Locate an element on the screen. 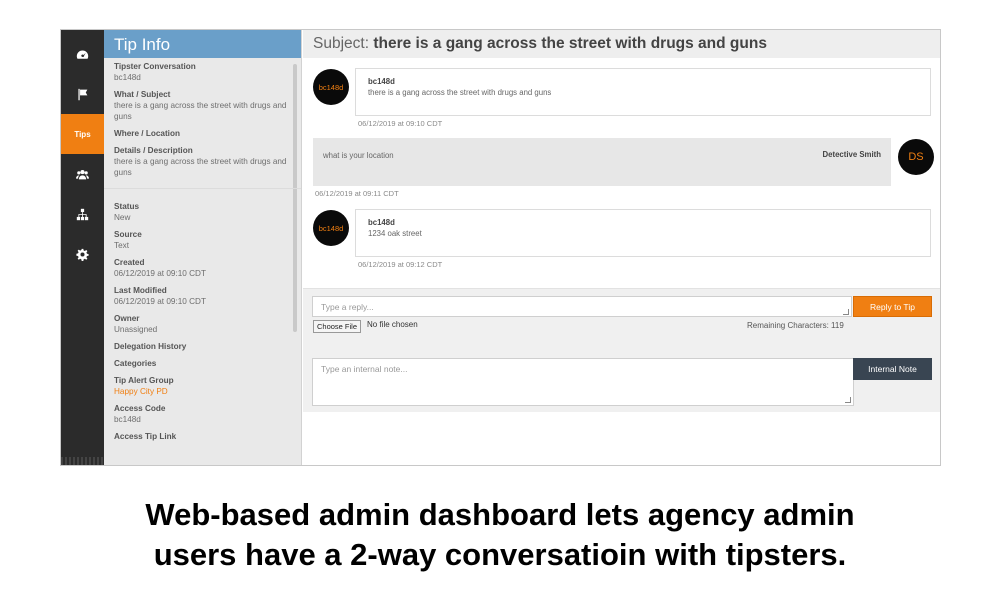 The image size is (1000, 600). what-label: What / Subject is located at coordinates (142, 94).